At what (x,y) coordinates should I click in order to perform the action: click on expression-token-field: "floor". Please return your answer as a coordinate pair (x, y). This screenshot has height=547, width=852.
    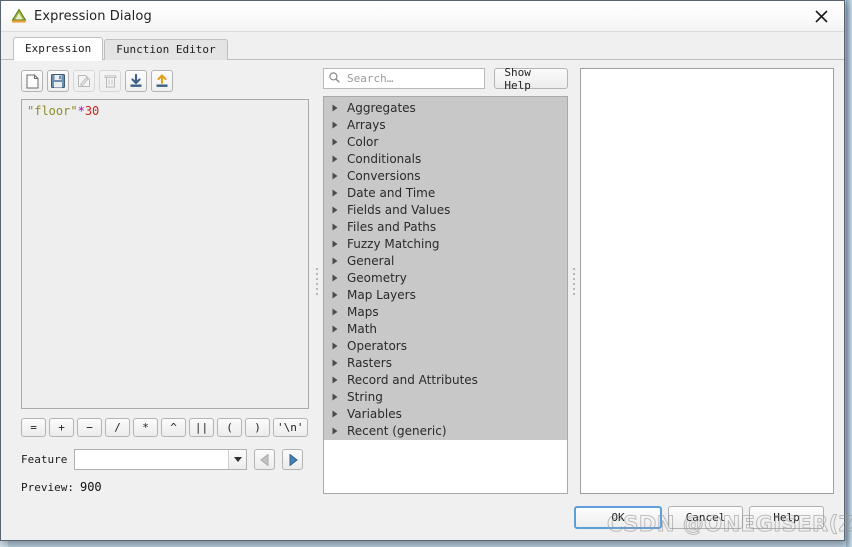
    Looking at the image, I should click on (52, 111).